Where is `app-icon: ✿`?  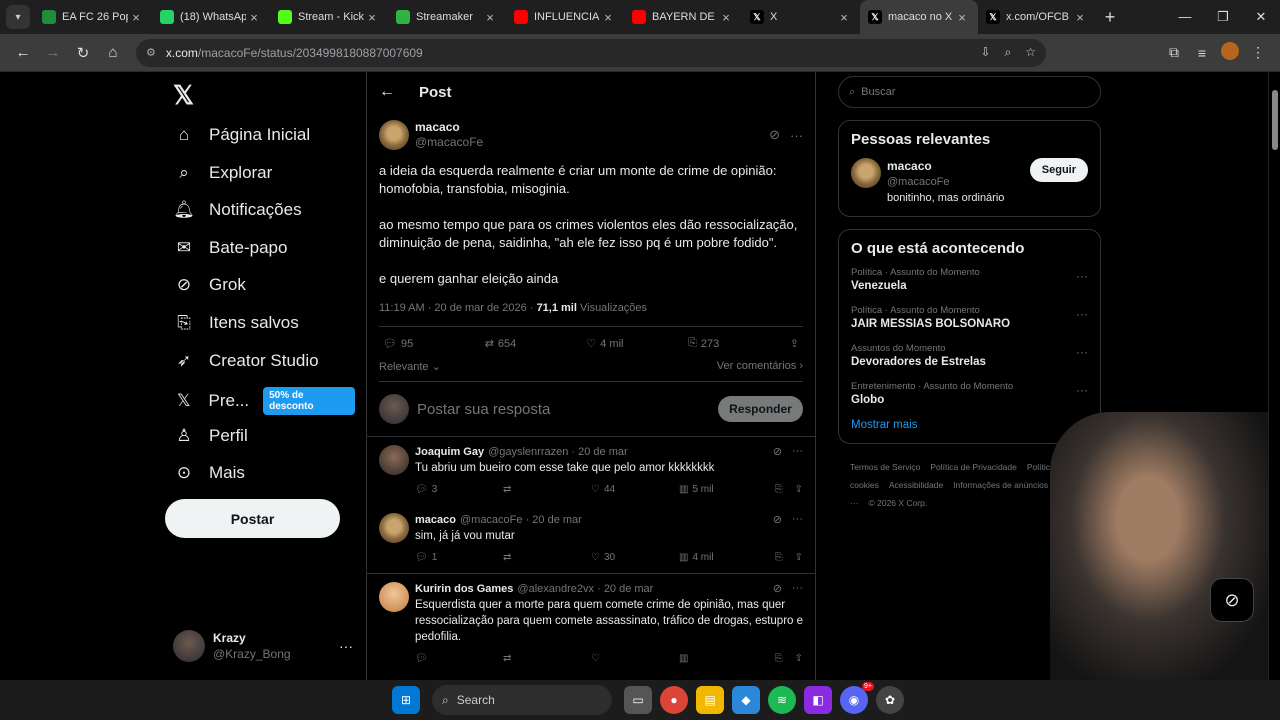 app-icon: ✿ is located at coordinates (890, 700).